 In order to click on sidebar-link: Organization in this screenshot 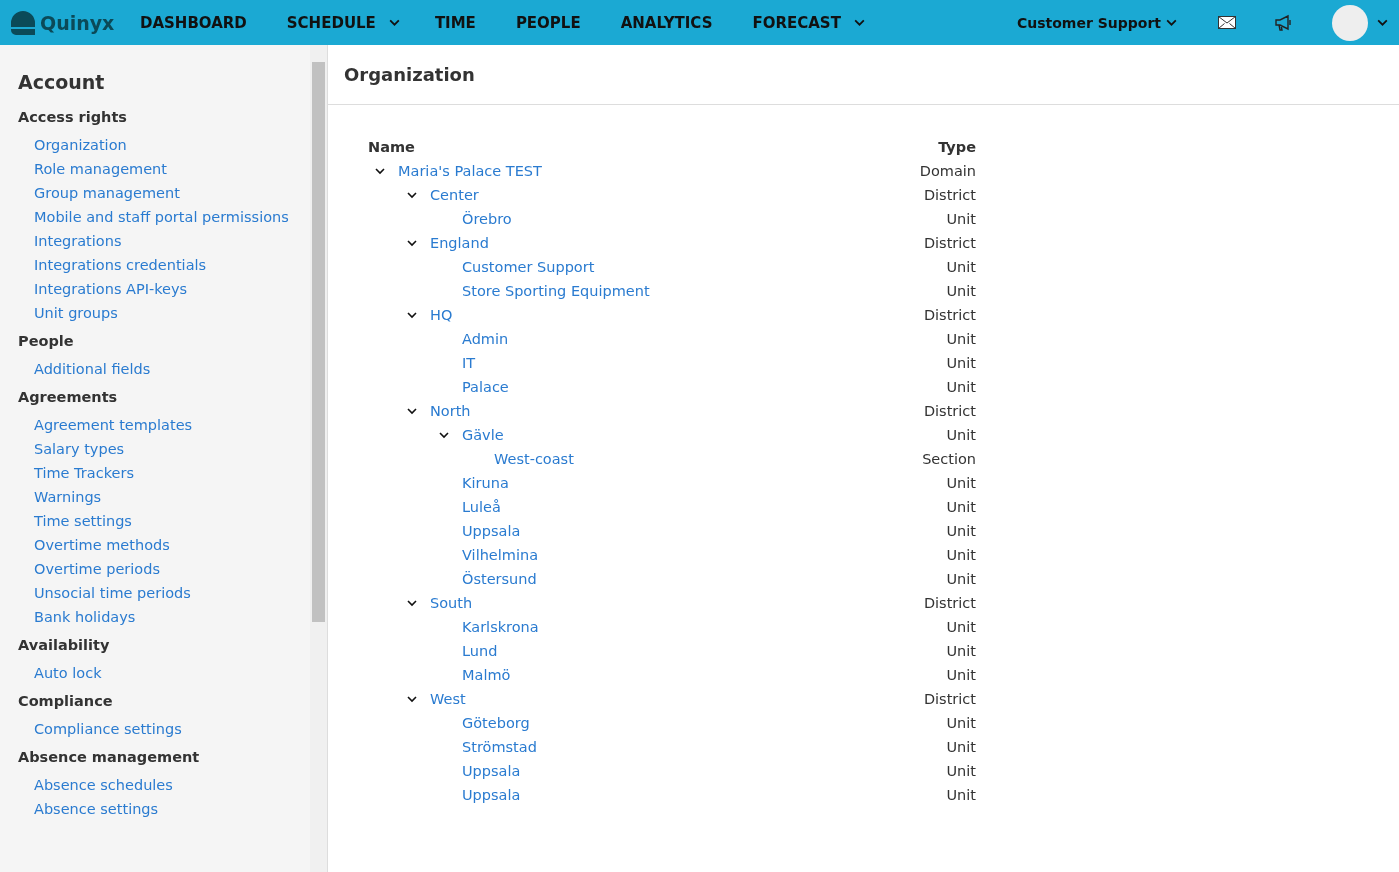, I will do `click(164, 145)`.